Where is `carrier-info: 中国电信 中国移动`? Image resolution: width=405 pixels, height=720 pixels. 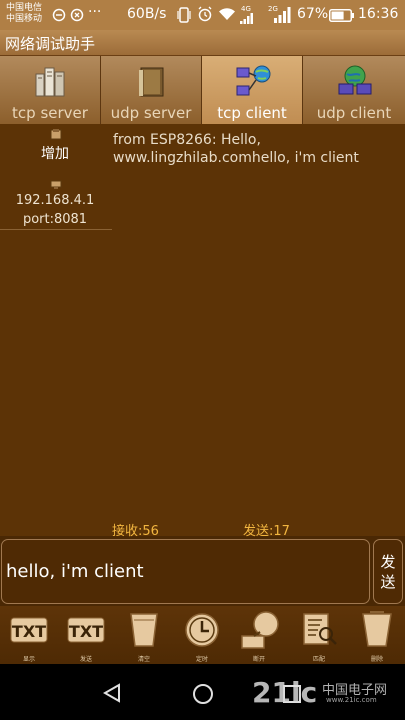
carrier-info: 中国电信 中国移动 is located at coordinates (24, 14).